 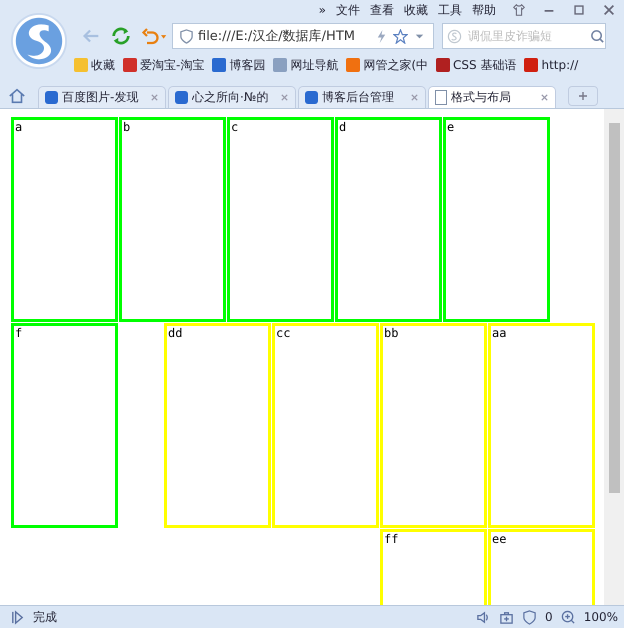 What do you see at coordinates (492, 97) in the screenshot?
I see `browser-tab: 格式与布局` at bounding box center [492, 97].